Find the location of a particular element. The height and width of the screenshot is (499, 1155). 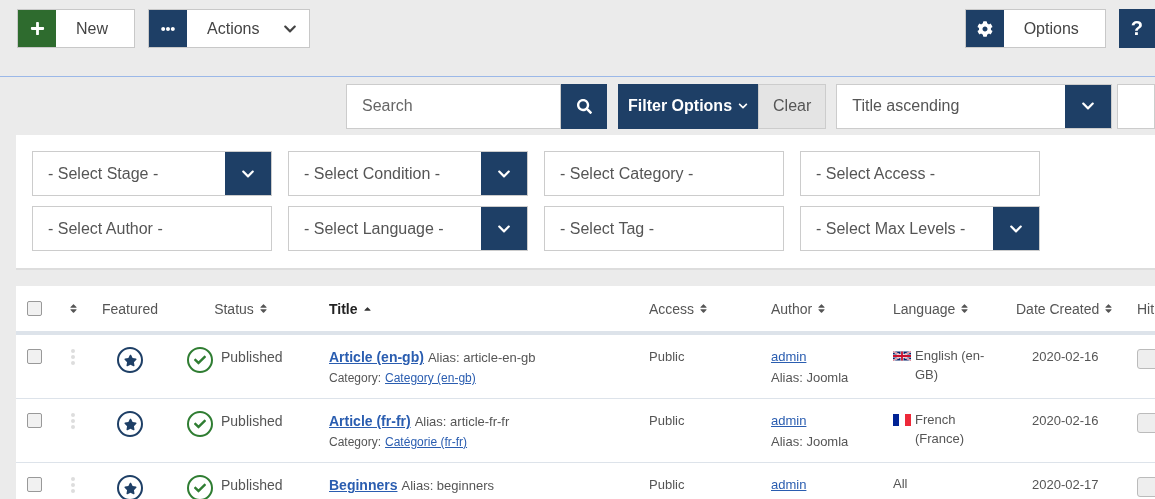

chevron-down-icon is located at coordinates (743, 106).